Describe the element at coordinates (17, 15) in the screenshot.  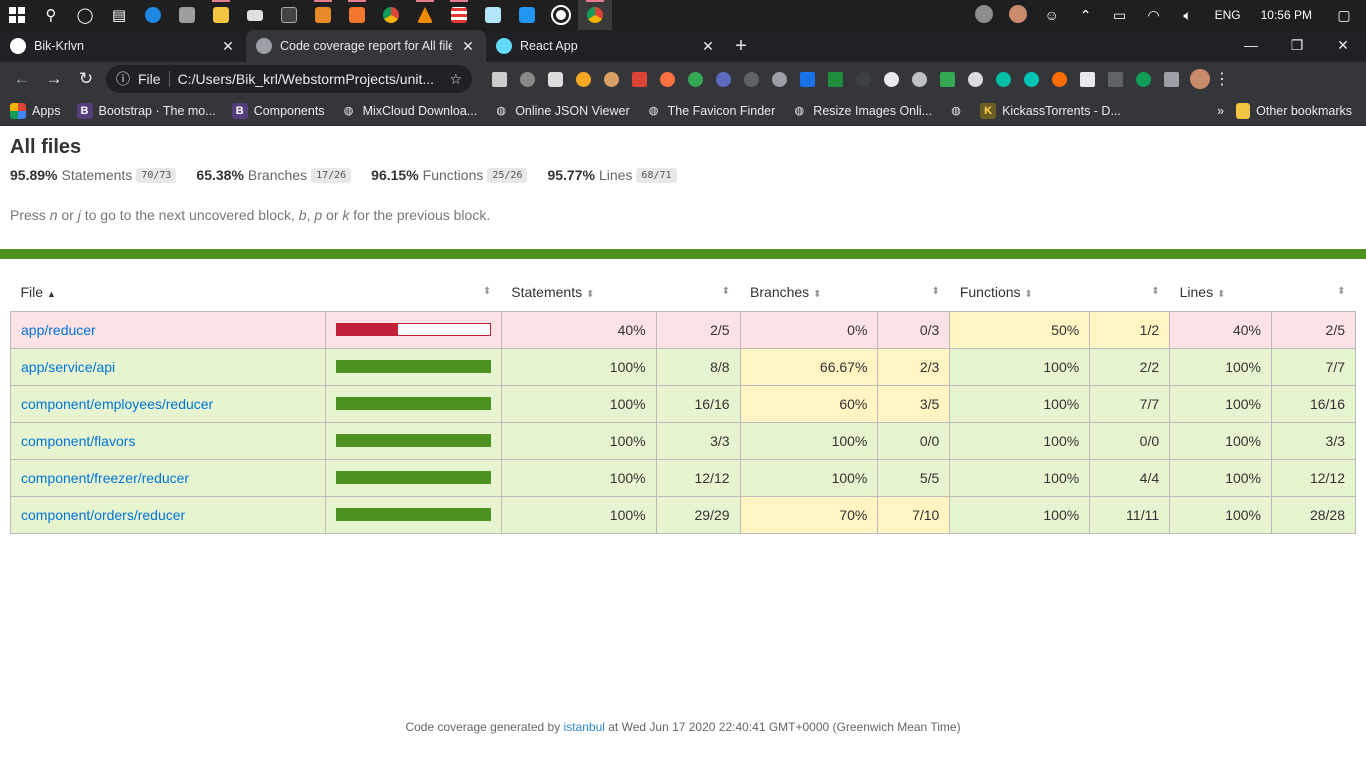
I see `windows-start-icon` at that location.